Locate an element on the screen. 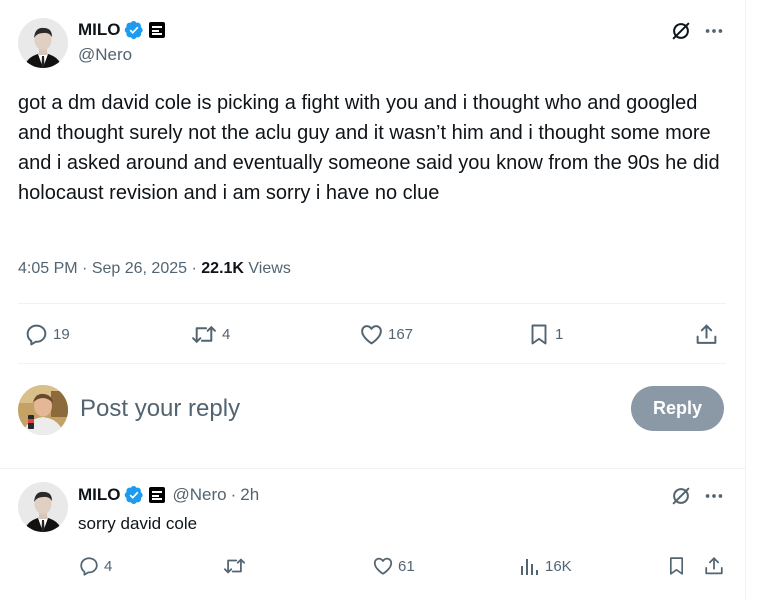 This screenshot has height=600, width=757. reply-count: 4 is located at coordinates (108, 566).